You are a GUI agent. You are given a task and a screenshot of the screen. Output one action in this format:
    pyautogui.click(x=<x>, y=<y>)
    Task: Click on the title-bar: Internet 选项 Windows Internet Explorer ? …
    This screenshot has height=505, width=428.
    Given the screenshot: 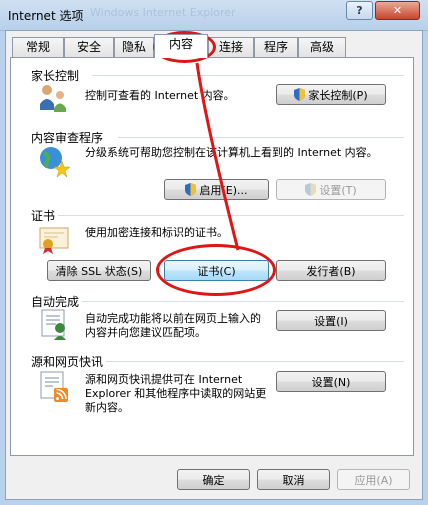 What is the action you would take?
    pyautogui.click(x=214, y=15)
    